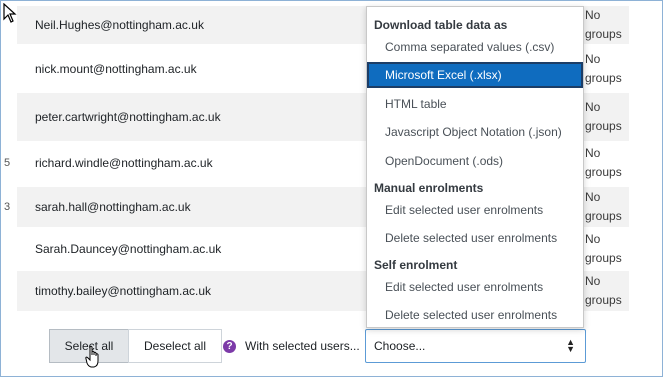 The image size is (665, 379). What do you see at coordinates (416, 265) in the screenshot?
I see `menu-group-header: Self enrolment` at bounding box center [416, 265].